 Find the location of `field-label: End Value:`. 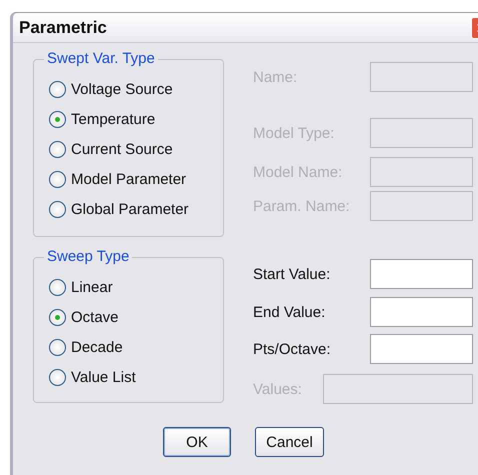

field-label: End Value: is located at coordinates (289, 312).